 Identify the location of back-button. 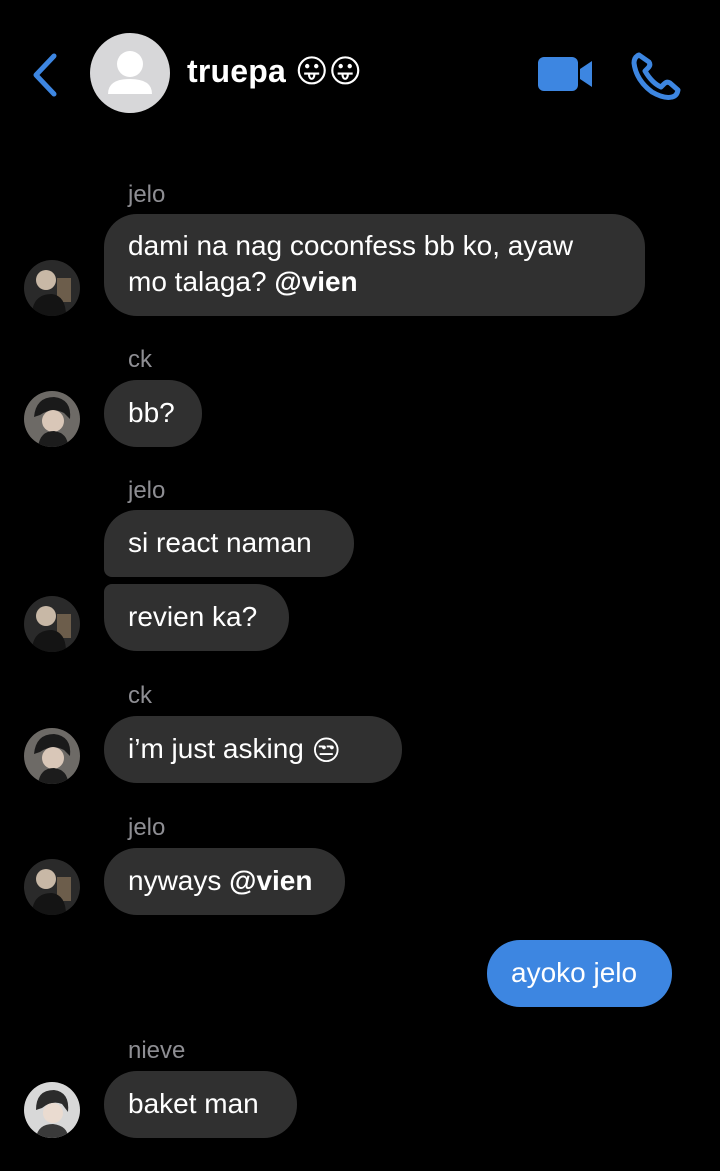
(48, 75).